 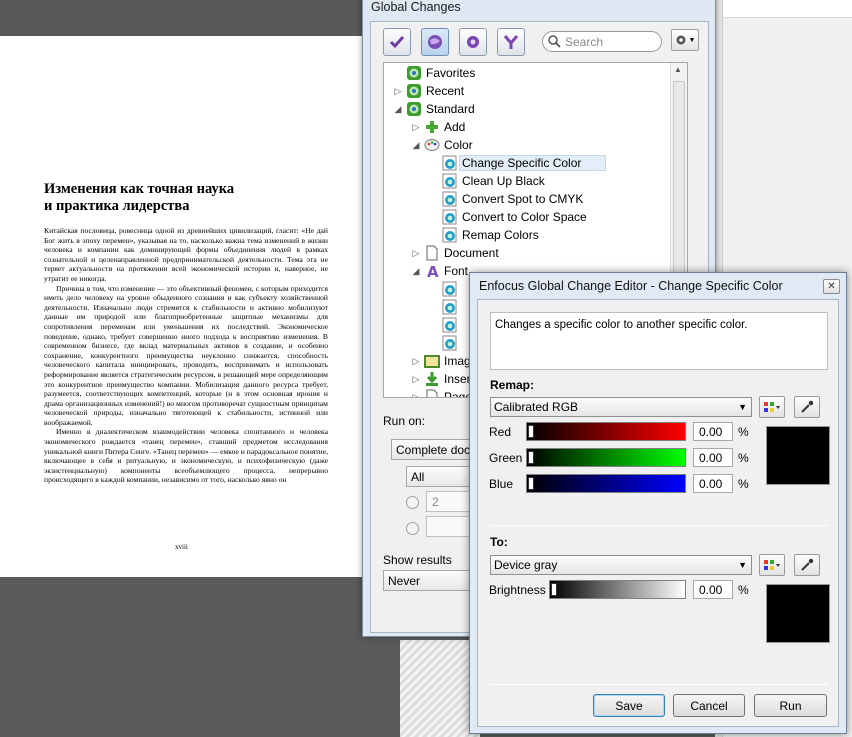 What do you see at coordinates (512, 385) in the screenshot?
I see `remap-label: Remap:` at bounding box center [512, 385].